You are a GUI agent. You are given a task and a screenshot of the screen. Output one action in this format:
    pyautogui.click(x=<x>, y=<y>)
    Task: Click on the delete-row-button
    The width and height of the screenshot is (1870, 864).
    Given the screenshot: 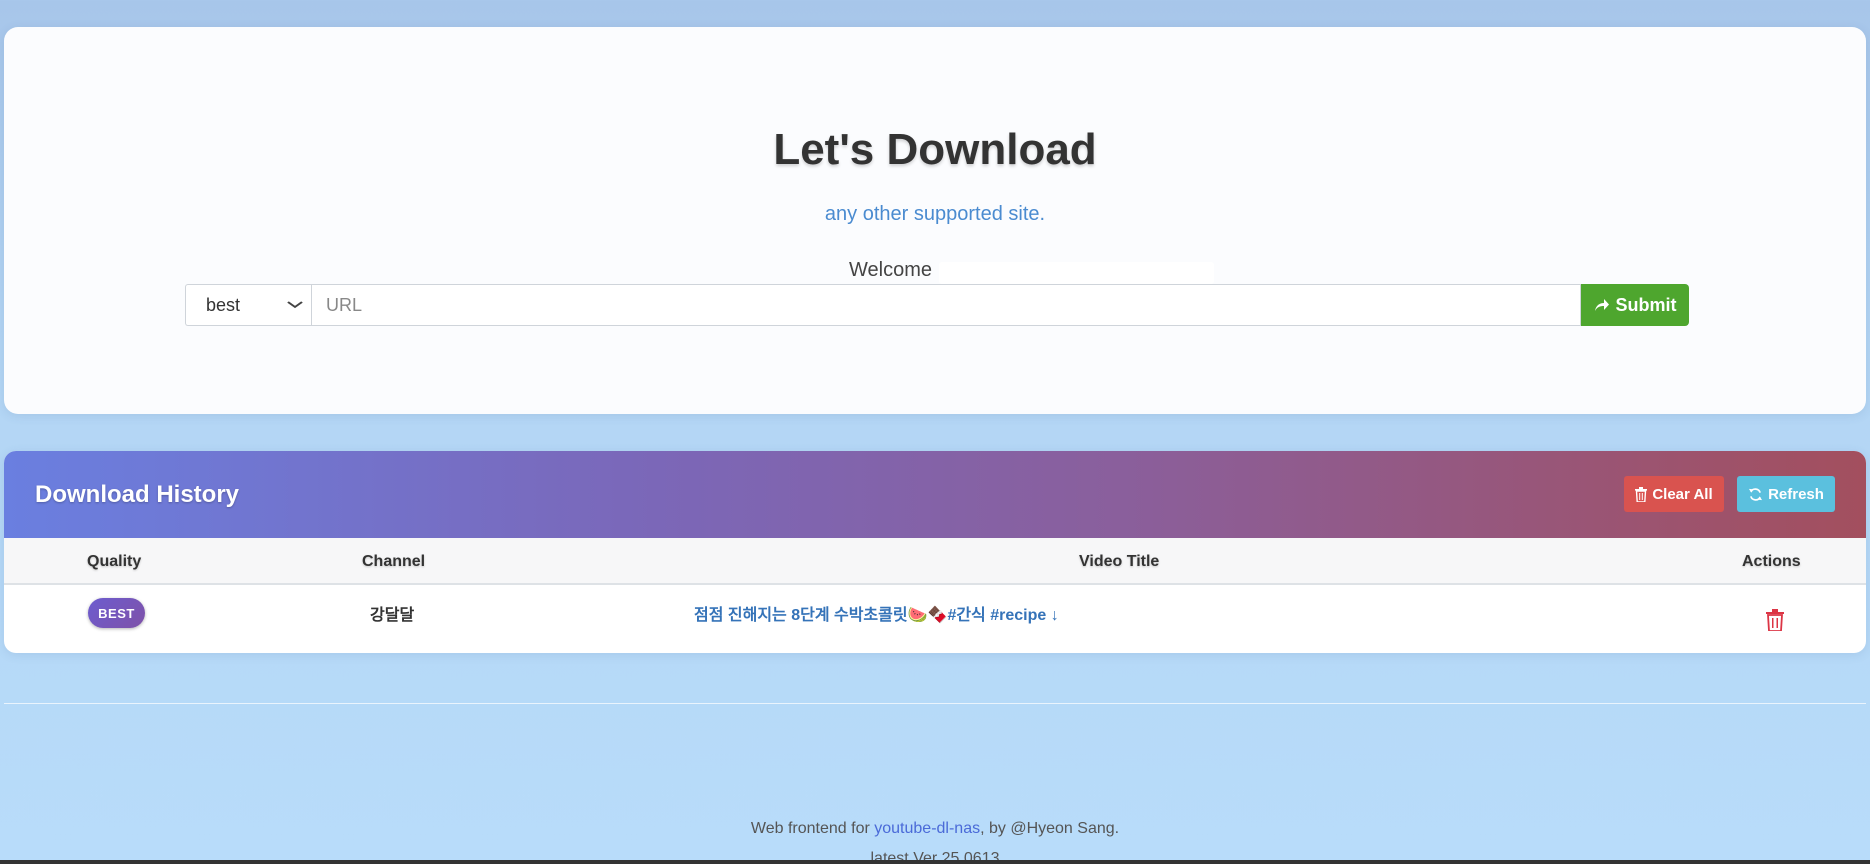 What is the action you would take?
    pyautogui.click(x=1775, y=620)
    